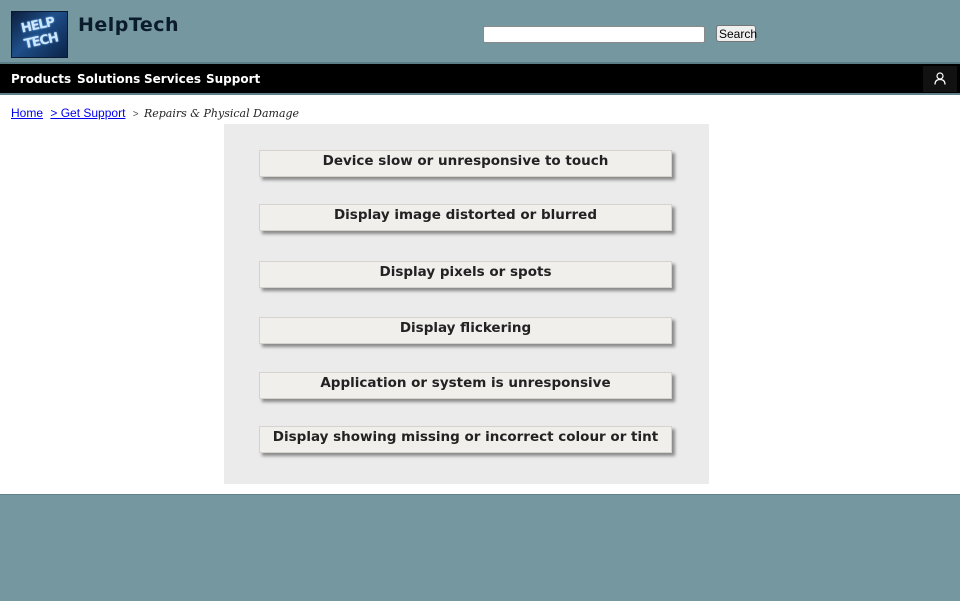  I want to click on nav-item-services: Services, so click(172, 79).